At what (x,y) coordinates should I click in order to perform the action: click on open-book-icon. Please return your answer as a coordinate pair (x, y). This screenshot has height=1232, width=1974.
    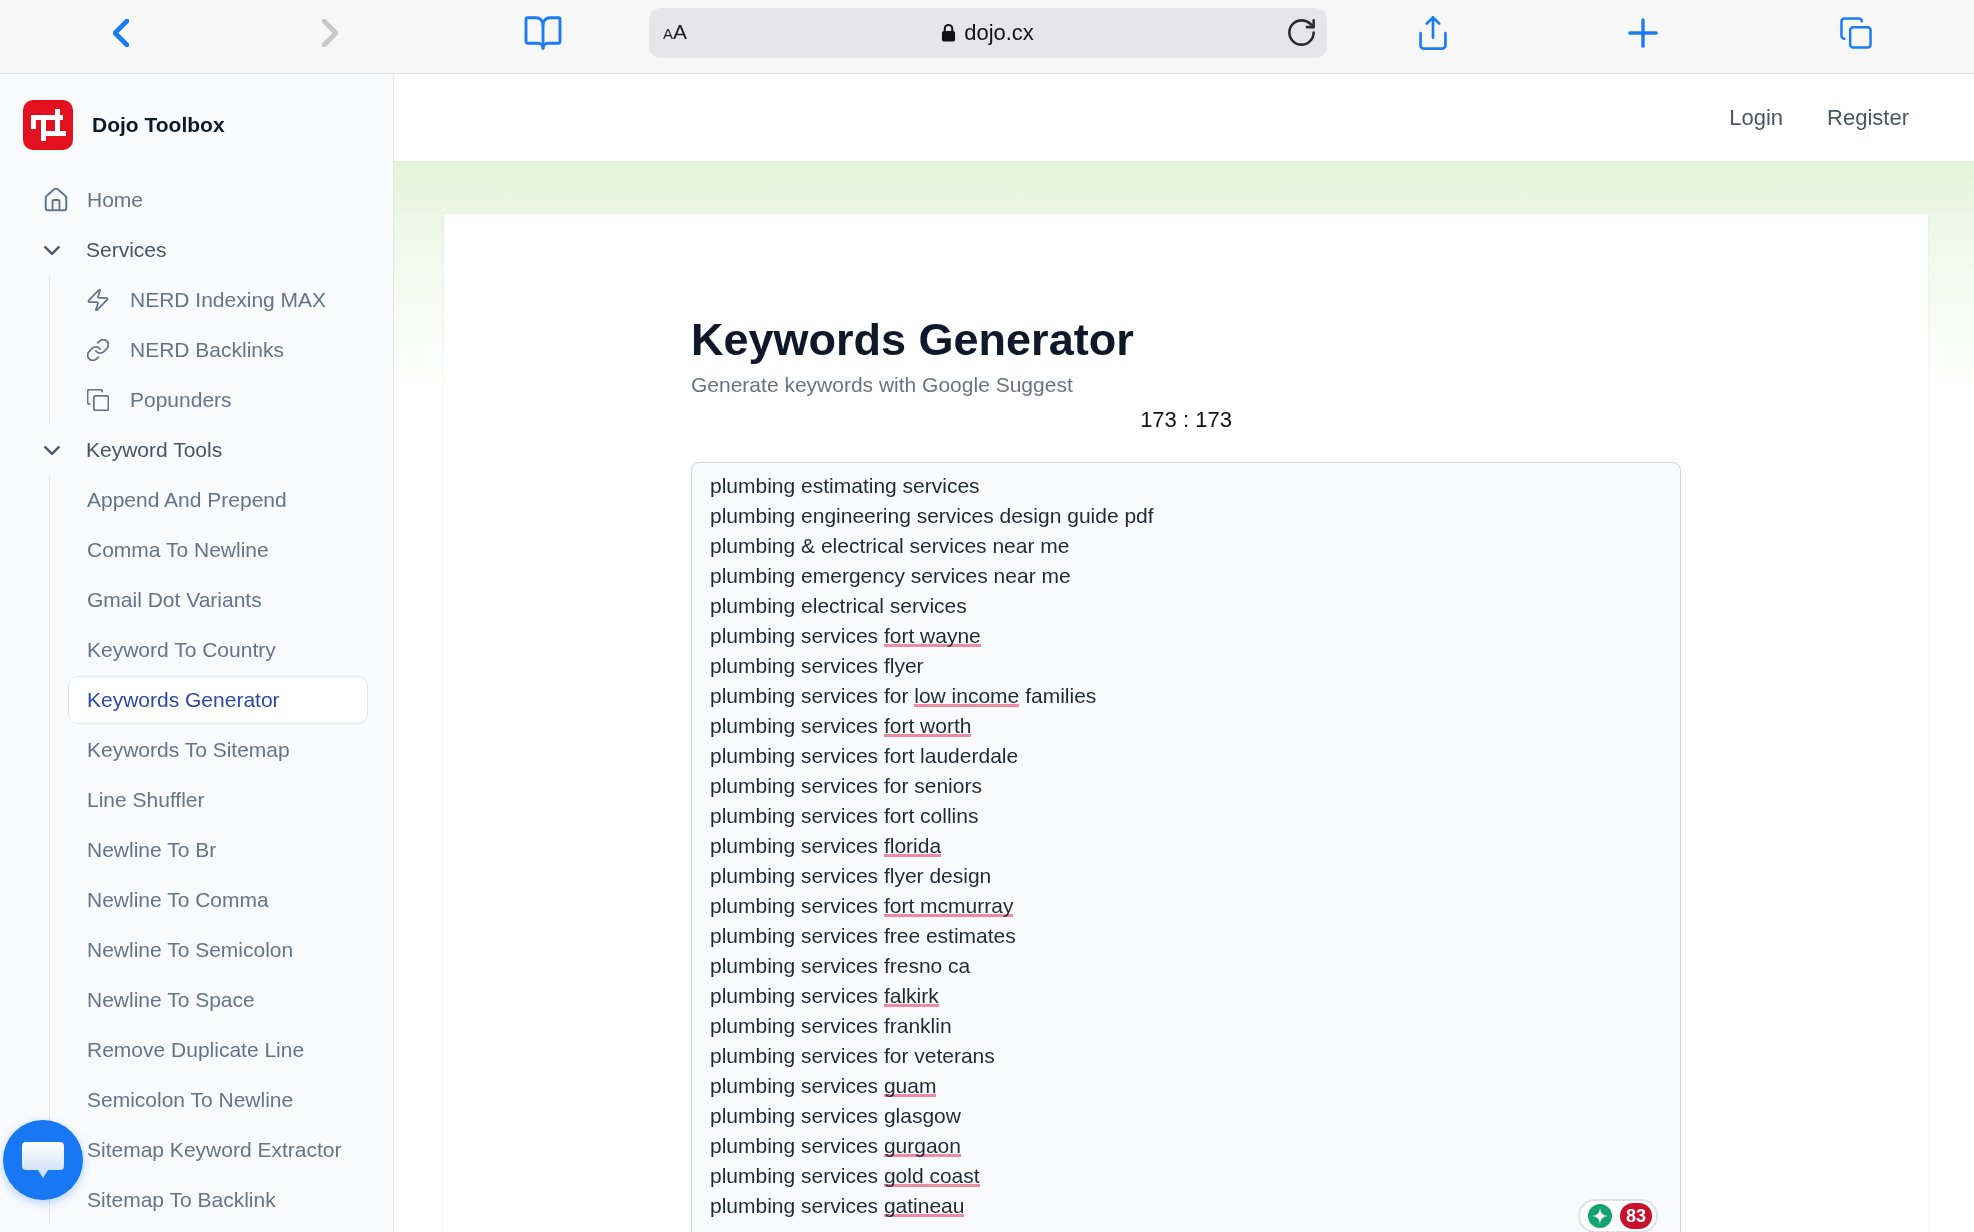
    Looking at the image, I should click on (543, 32).